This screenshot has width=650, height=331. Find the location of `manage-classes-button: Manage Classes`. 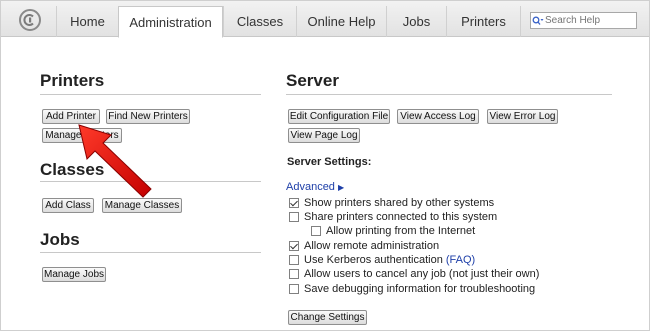

manage-classes-button: Manage Classes is located at coordinates (142, 205).